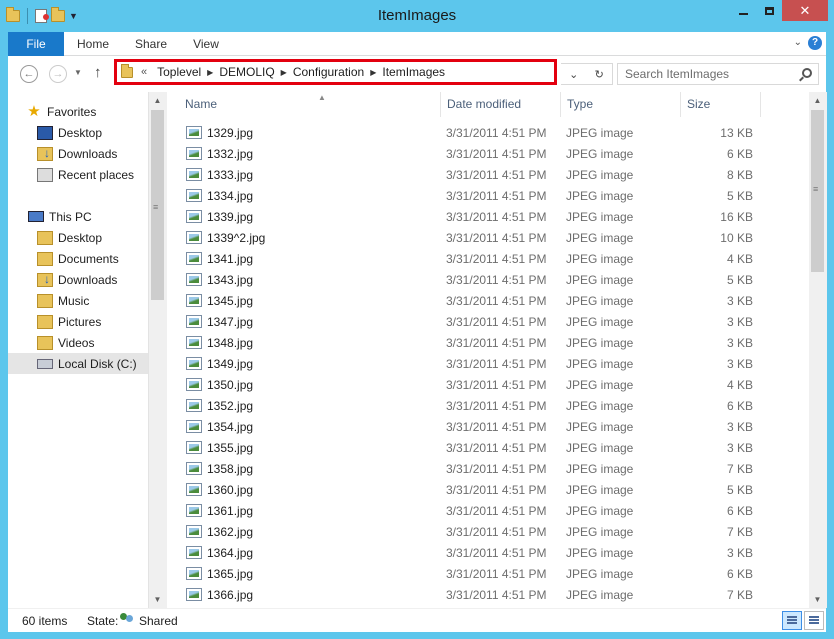 The image size is (834, 639). I want to click on table-row: 1329.jpg 3/31/2011 4:51 PM JPEG image 13 KB, so click(467, 133).